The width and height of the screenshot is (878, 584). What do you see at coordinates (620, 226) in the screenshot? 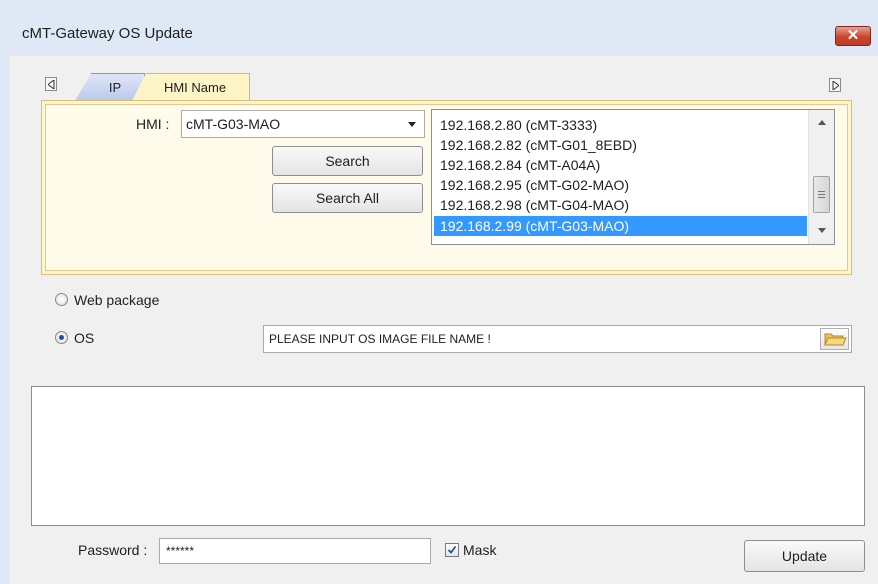
I see `hmi-list-item-selected: 192.168.2.99 (cMT-G03-MAO)` at bounding box center [620, 226].